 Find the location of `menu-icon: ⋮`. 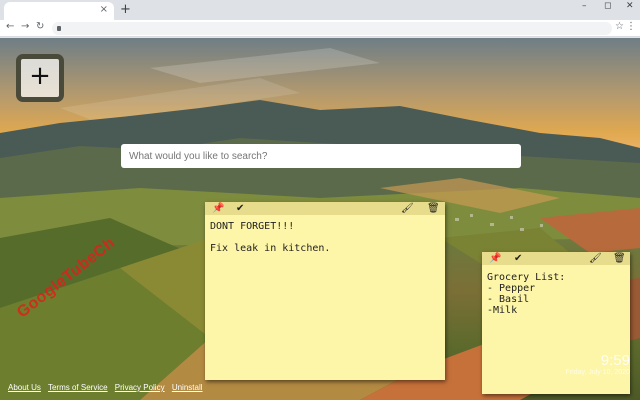

menu-icon: ⋮ is located at coordinates (631, 26).